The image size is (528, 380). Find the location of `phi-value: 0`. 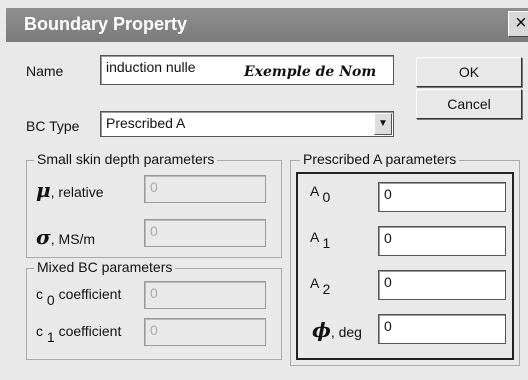

phi-value: 0 is located at coordinates (388, 326).